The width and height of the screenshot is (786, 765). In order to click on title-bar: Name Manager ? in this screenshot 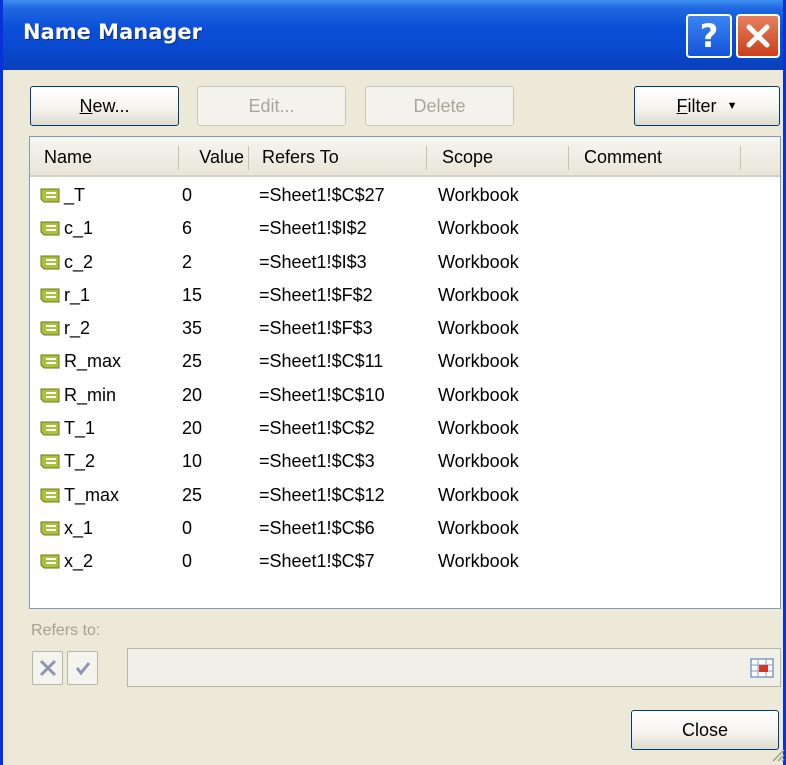, I will do `click(393, 35)`.